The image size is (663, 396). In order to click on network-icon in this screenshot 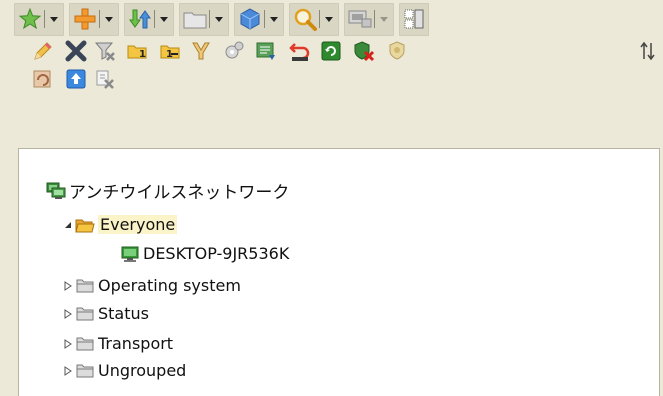, I will do `click(56, 190)`.